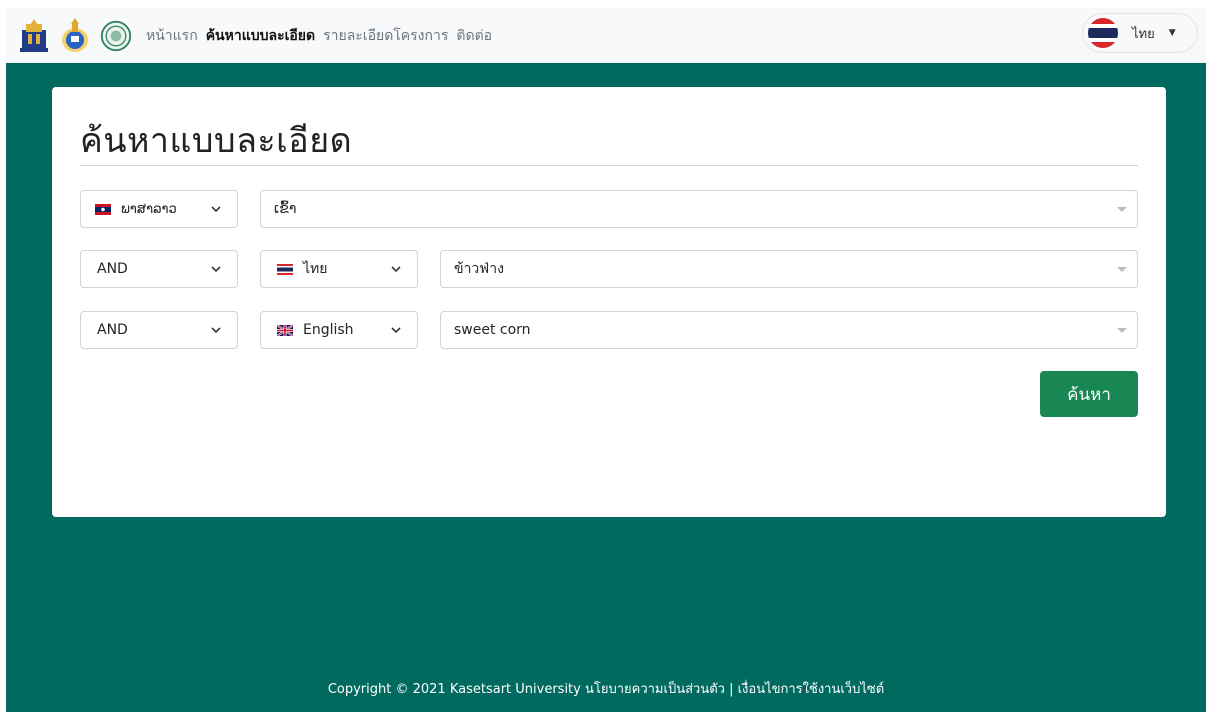 Image resolution: width=1206 pixels, height=712 pixels. Describe the element at coordinates (285, 330) in the screenshot. I see `uk-flag-icon` at that location.